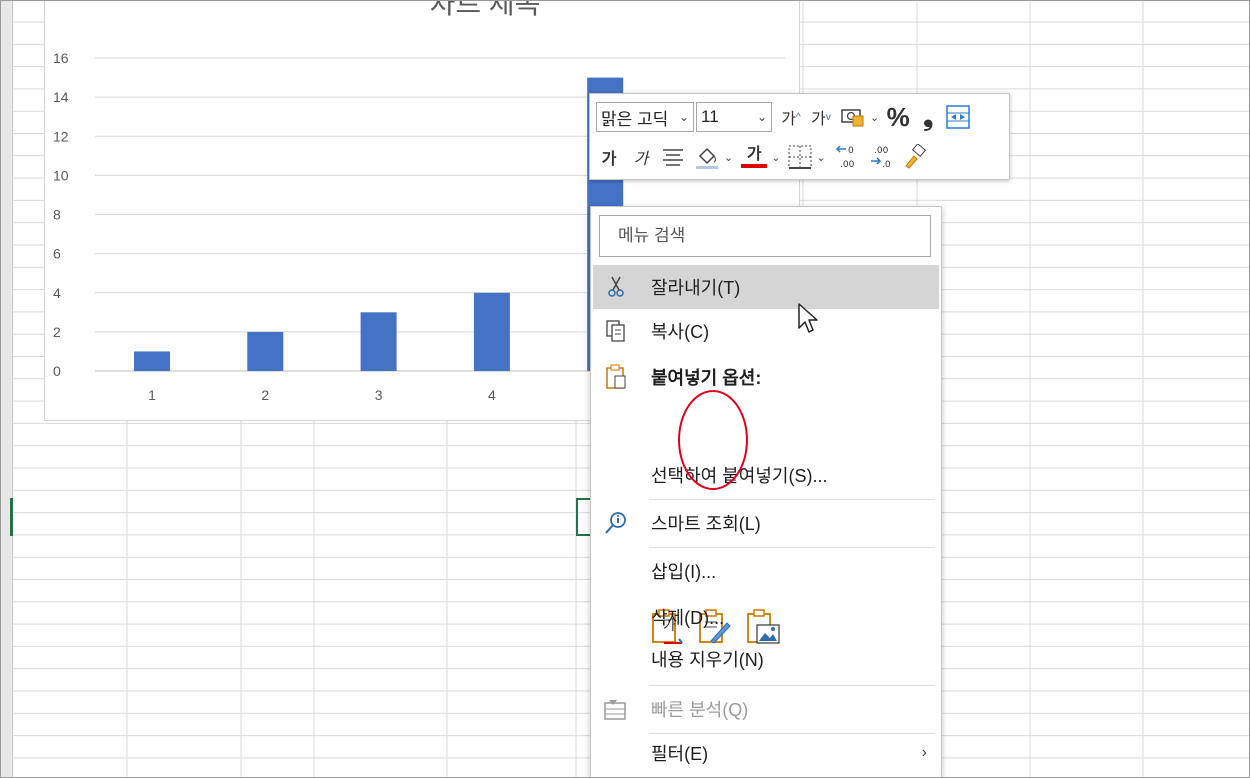  I want to click on increase-font-icon: 가, so click(789, 119).